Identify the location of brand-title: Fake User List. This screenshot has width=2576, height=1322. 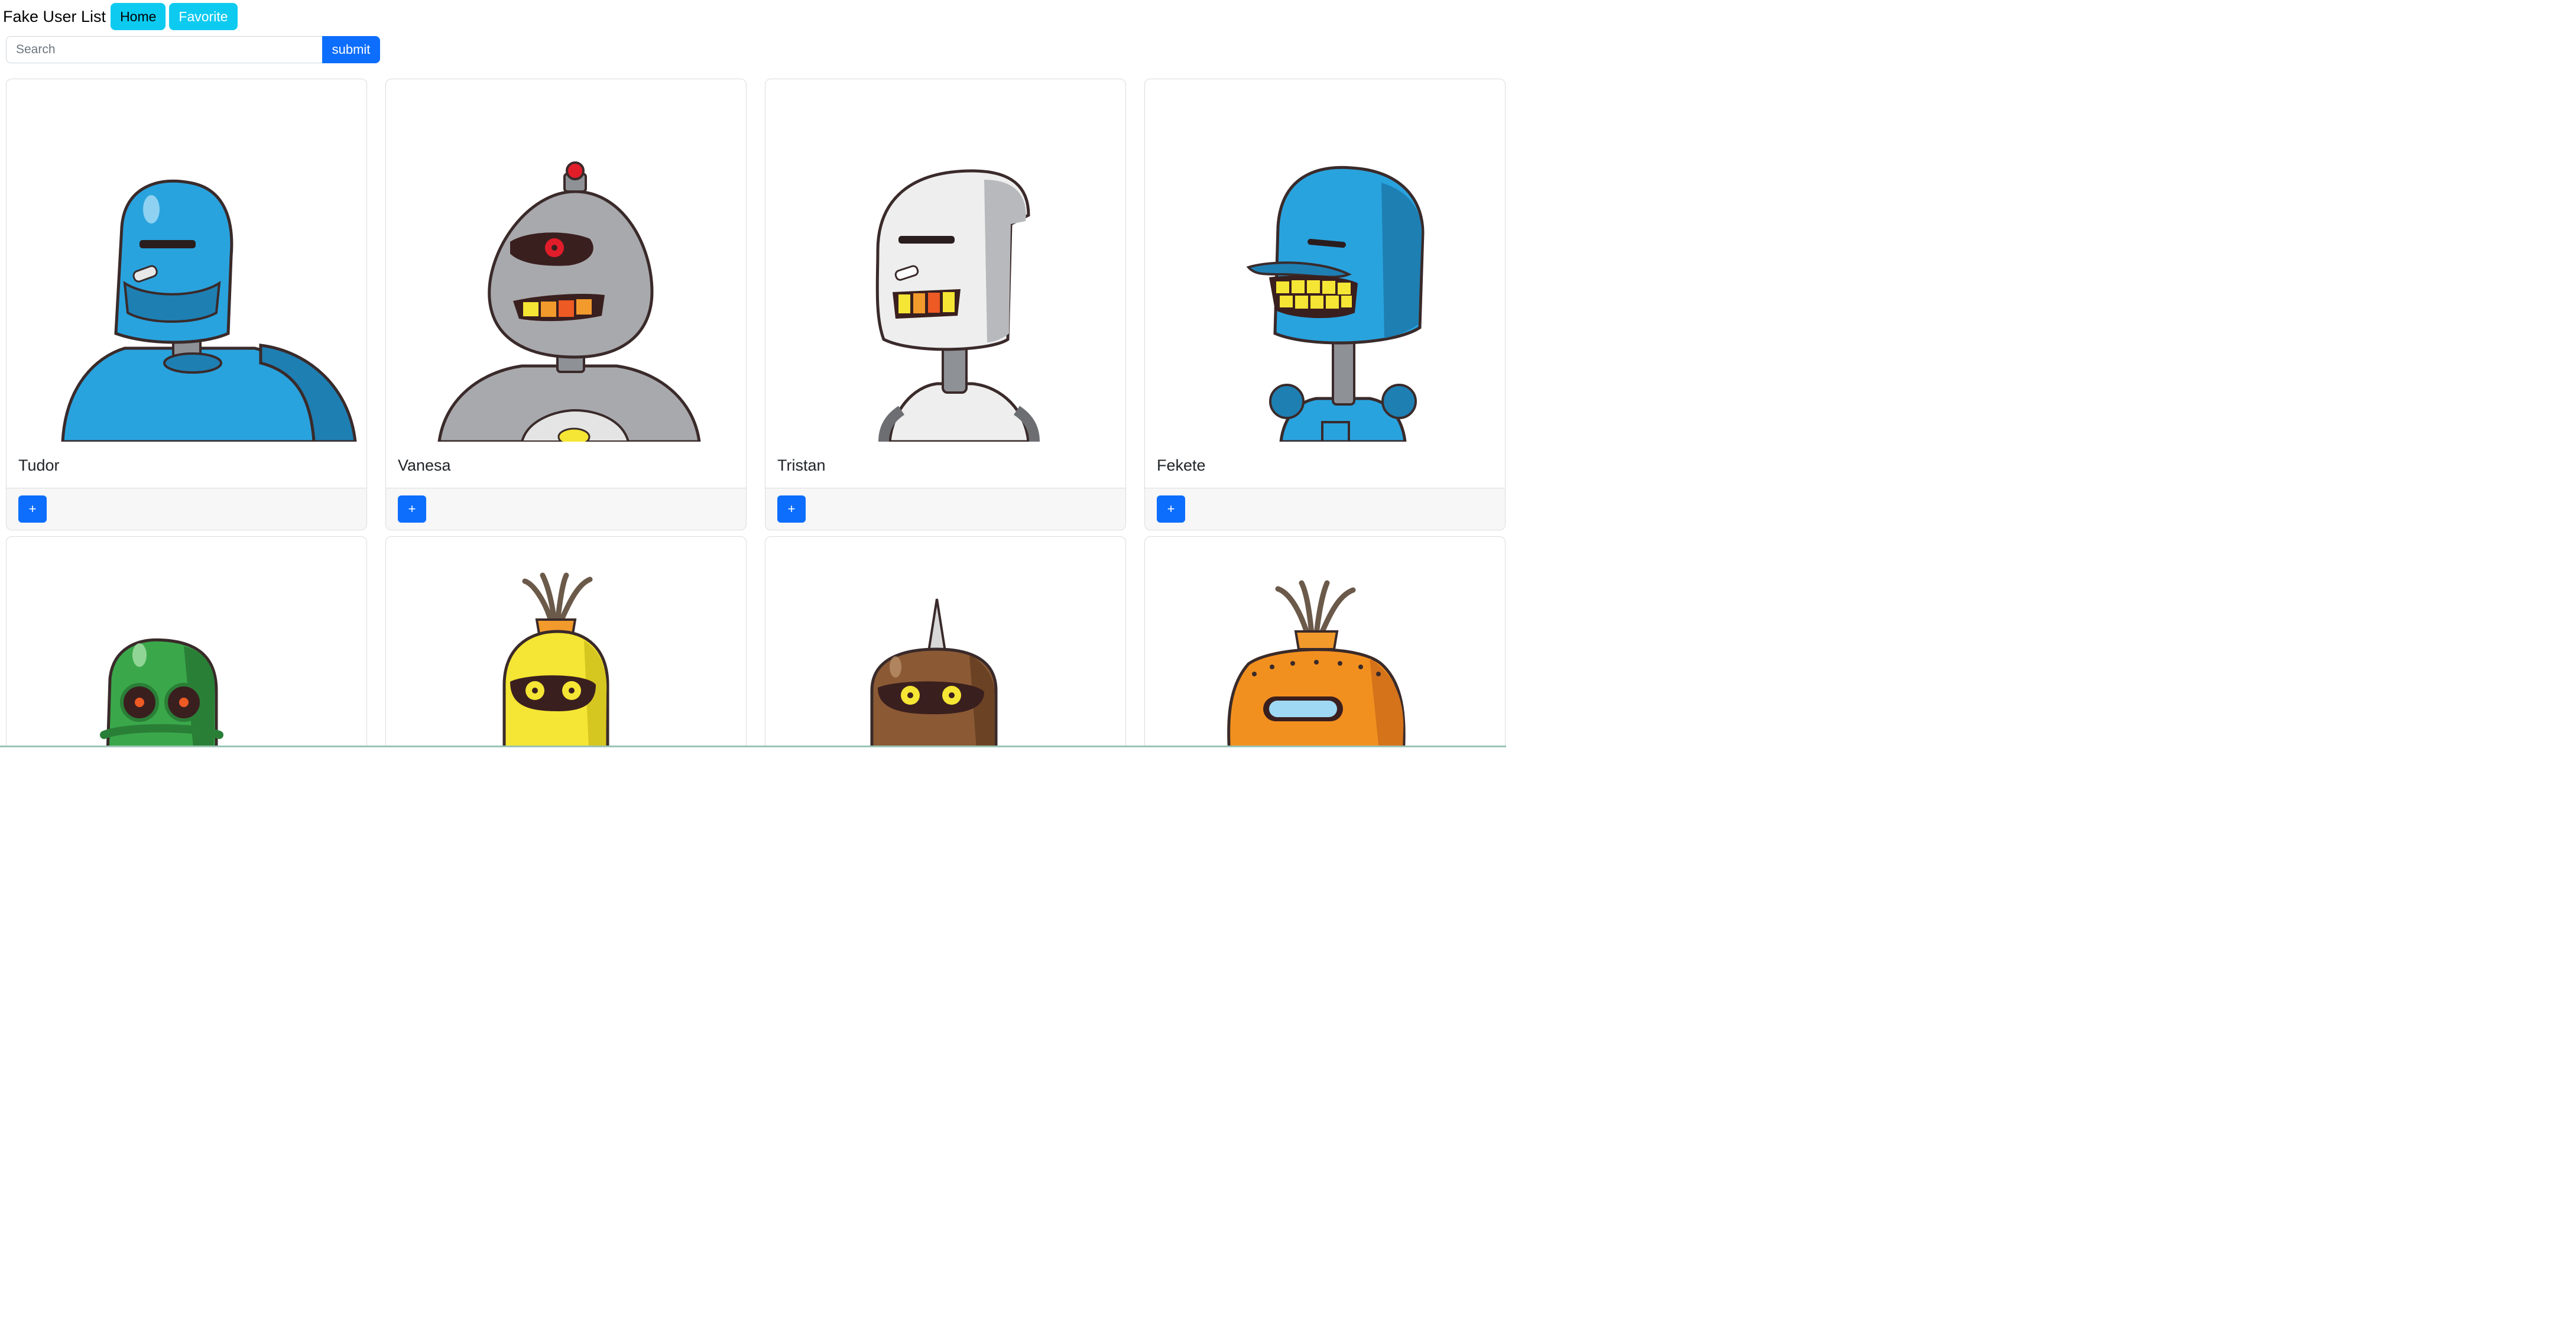
(54, 17).